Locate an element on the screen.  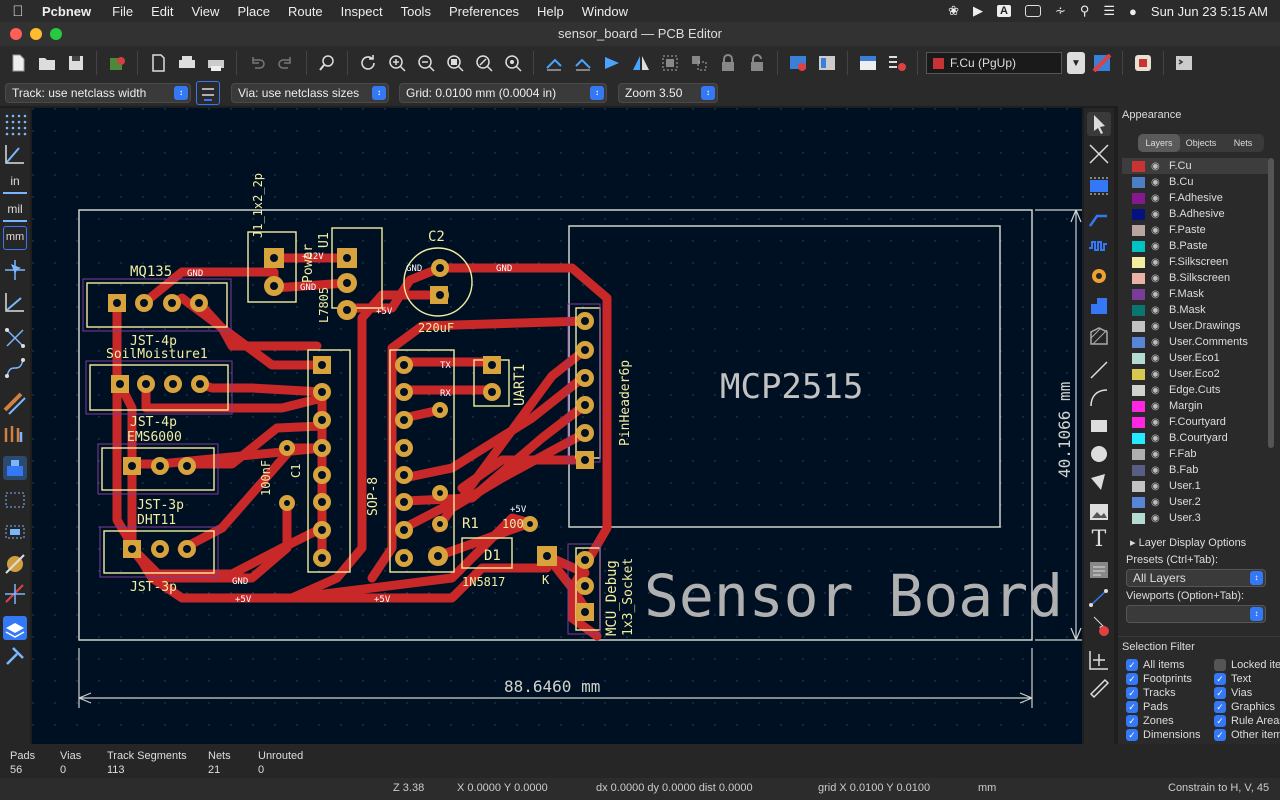
footprint-outline-icon is located at coordinates (15, 532).